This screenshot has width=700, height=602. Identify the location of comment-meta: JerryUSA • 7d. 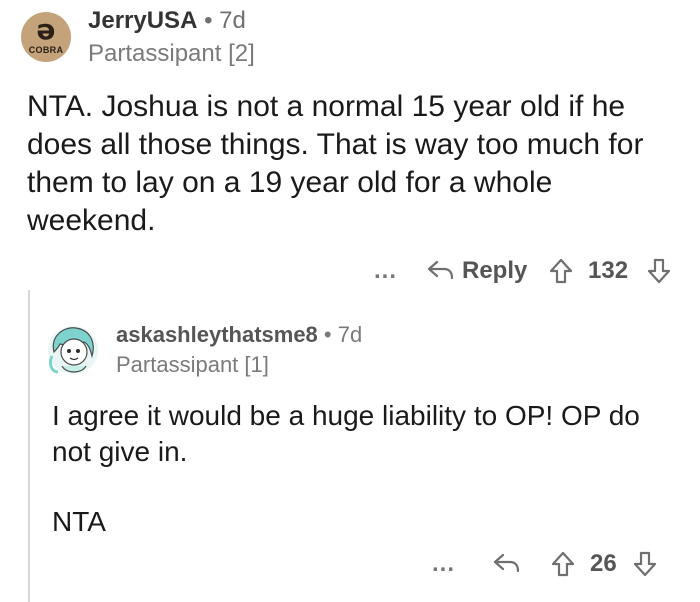
(167, 21).